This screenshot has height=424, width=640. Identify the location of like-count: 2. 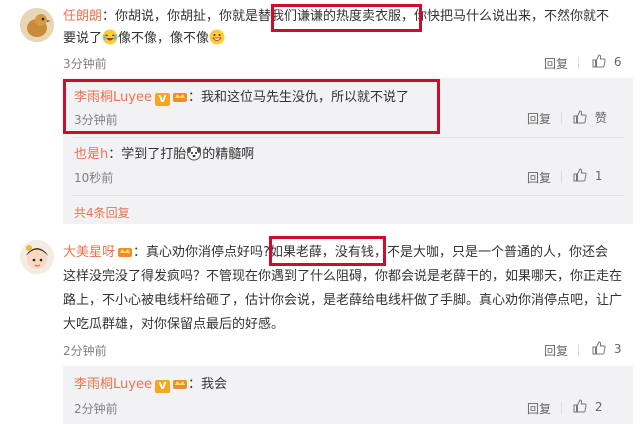
(598, 407).